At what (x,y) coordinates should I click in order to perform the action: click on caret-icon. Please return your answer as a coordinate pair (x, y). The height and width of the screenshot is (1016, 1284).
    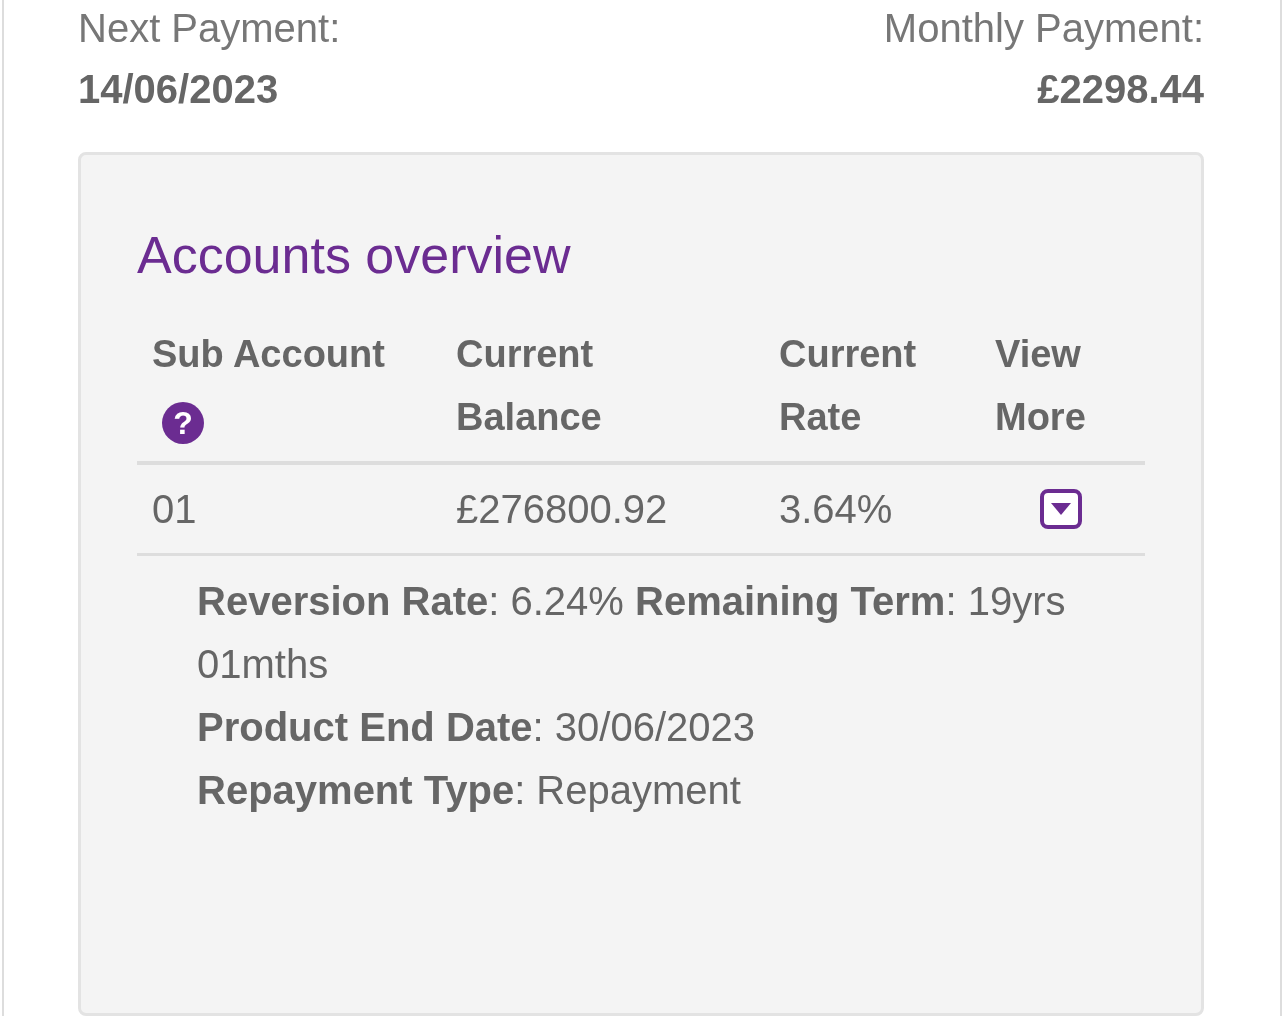
    Looking at the image, I should click on (1061, 509).